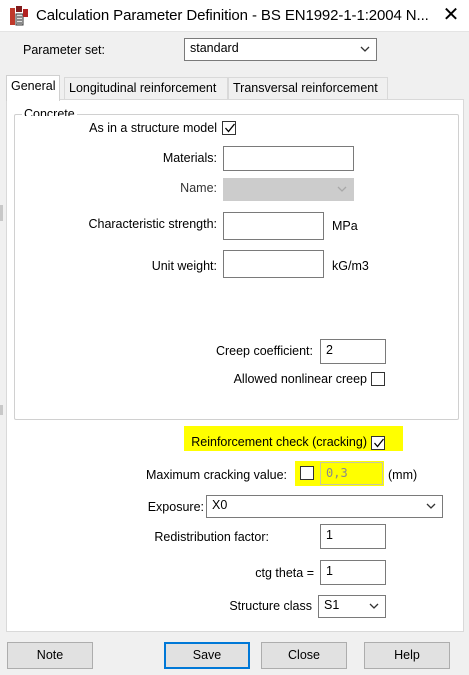 The height and width of the screenshot is (675, 469). Describe the element at coordinates (345, 226) in the screenshot. I see `characteristic-strength-unit: MPa` at that location.